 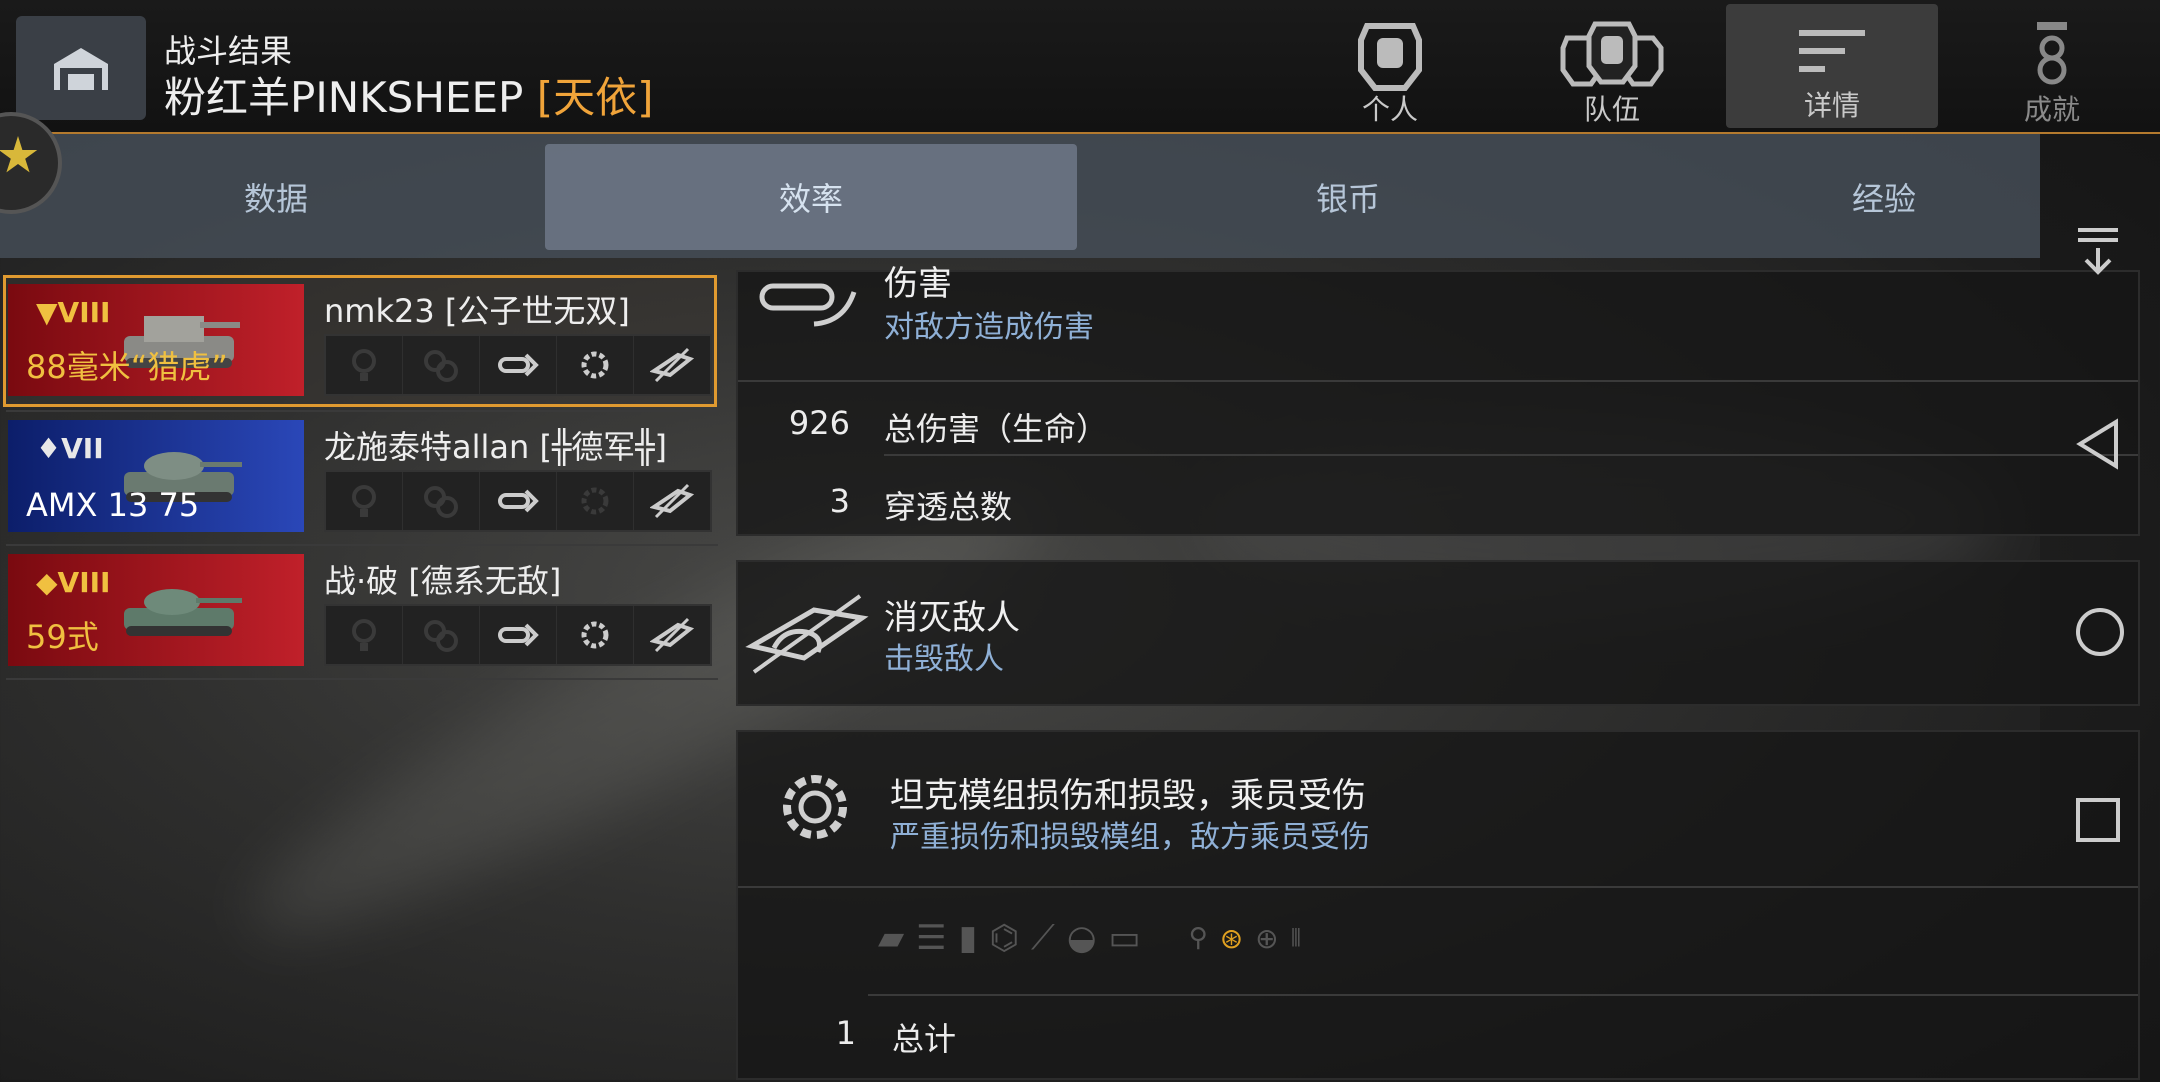 What do you see at coordinates (2100, 632) in the screenshot?
I see `circle-icon` at bounding box center [2100, 632].